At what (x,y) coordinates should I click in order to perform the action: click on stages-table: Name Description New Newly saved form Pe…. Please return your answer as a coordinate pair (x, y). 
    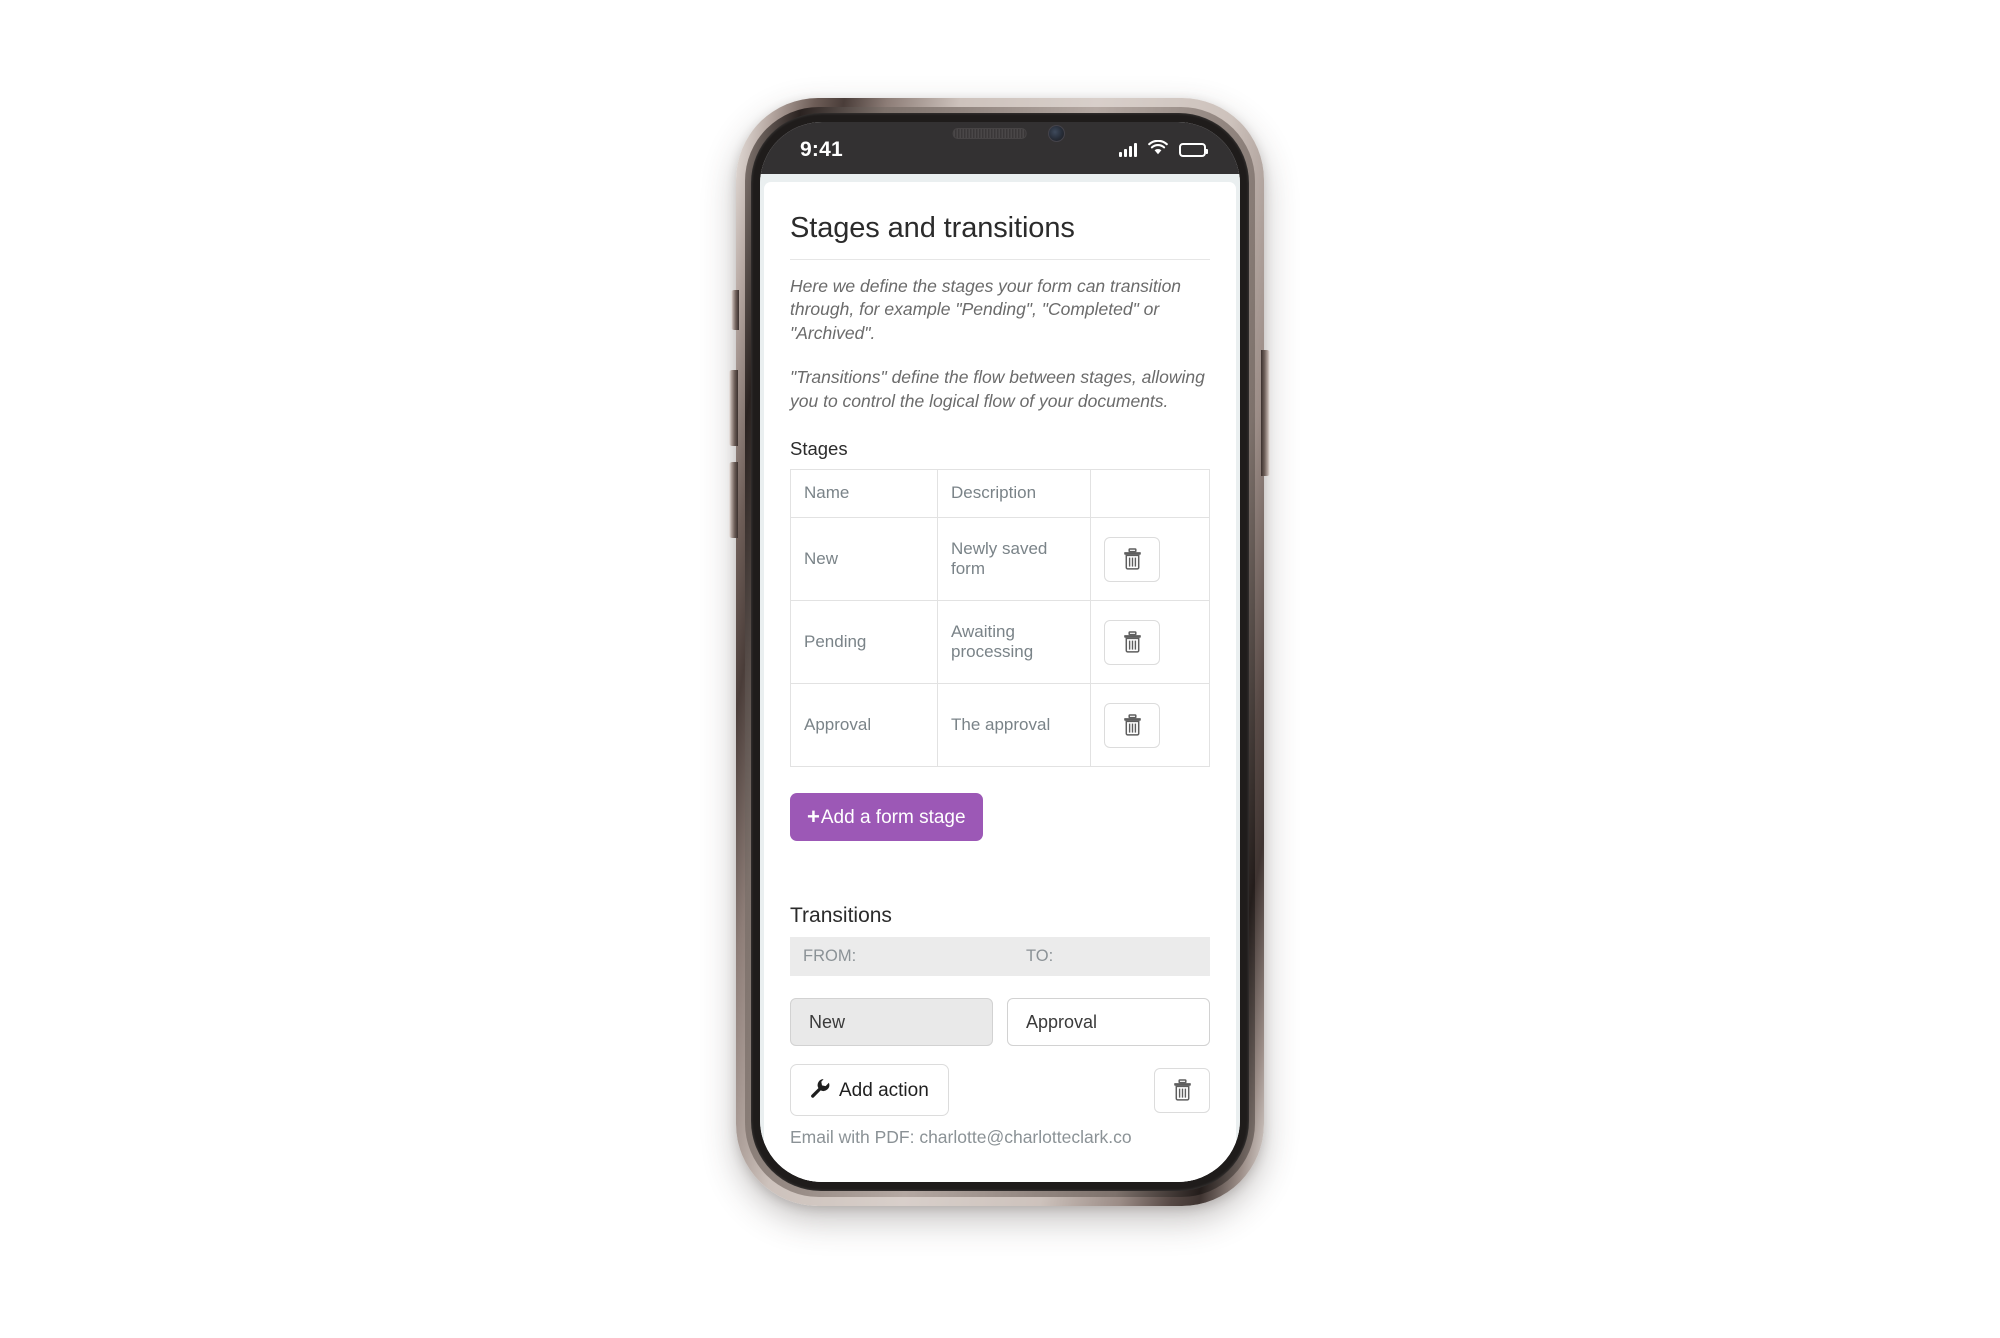
    Looking at the image, I should click on (1000, 618).